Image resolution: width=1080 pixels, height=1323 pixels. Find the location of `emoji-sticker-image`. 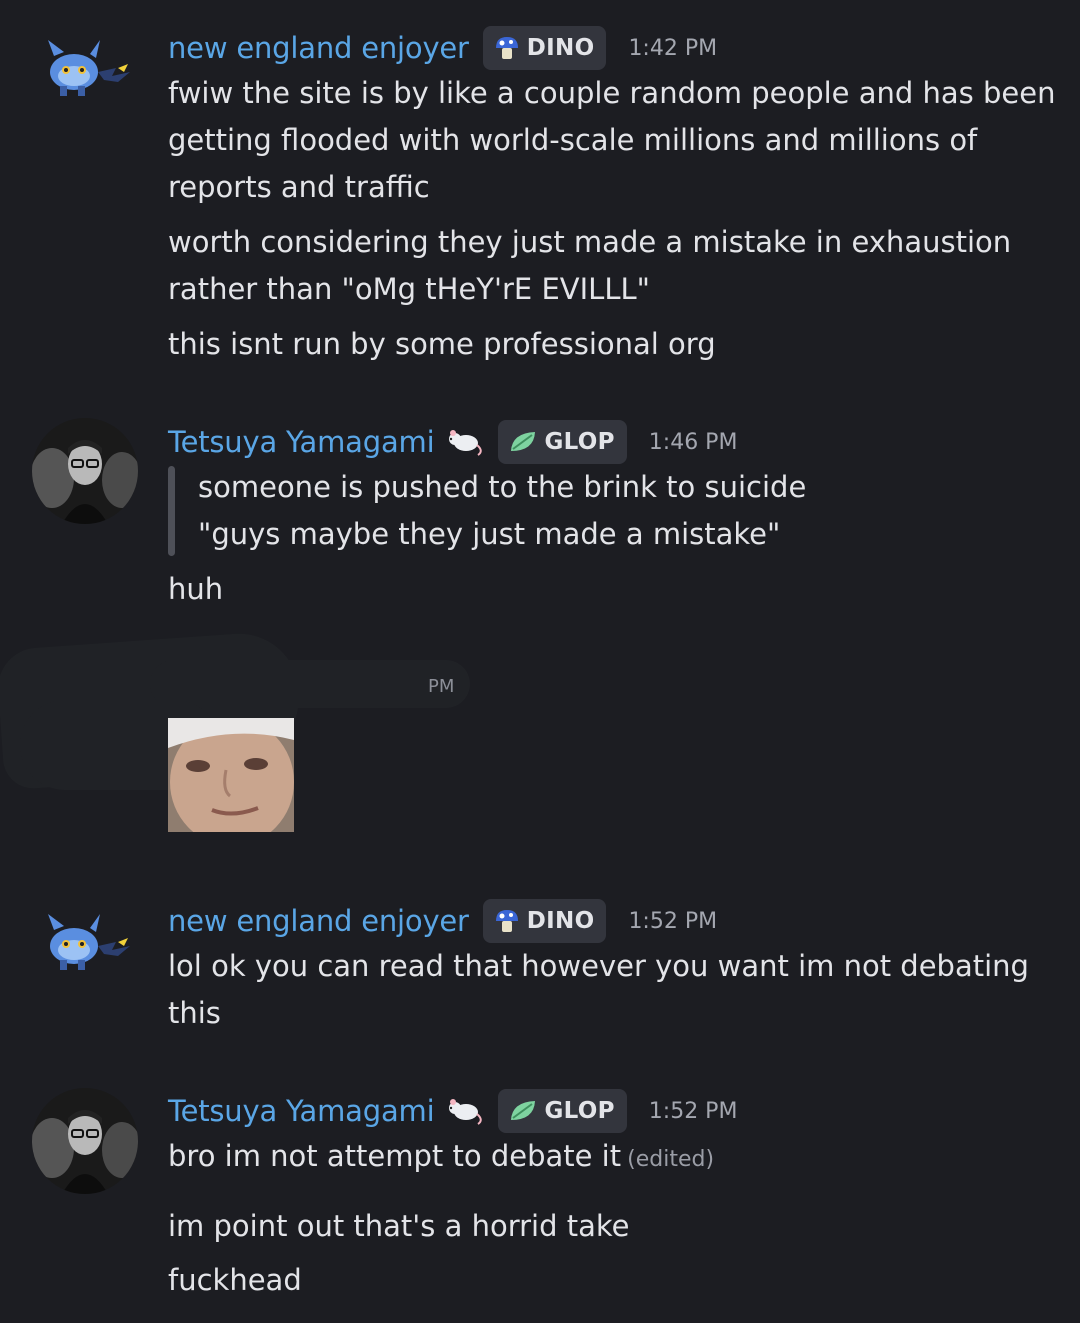

emoji-sticker-image is located at coordinates (231, 775).